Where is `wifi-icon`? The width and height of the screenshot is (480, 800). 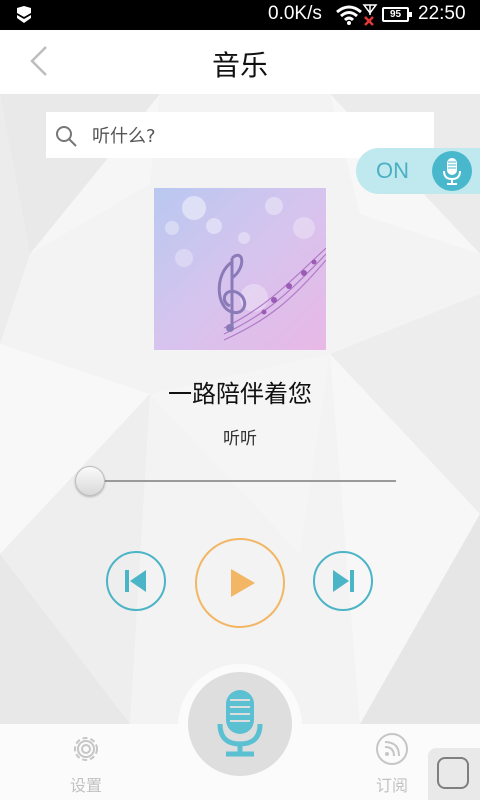 wifi-icon is located at coordinates (349, 15).